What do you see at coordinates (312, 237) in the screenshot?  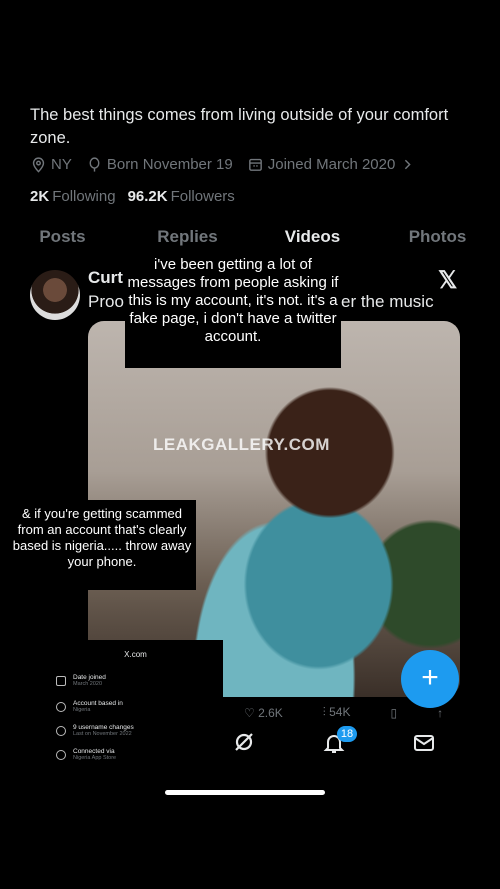 I see `tab-videos: Videos` at bounding box center [312, 237].